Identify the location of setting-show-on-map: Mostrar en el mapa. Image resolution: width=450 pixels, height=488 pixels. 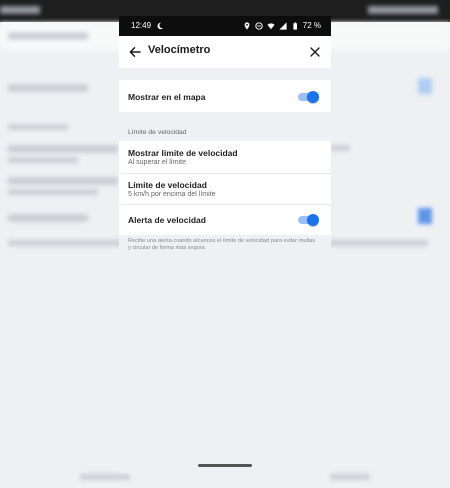
(225, 96).